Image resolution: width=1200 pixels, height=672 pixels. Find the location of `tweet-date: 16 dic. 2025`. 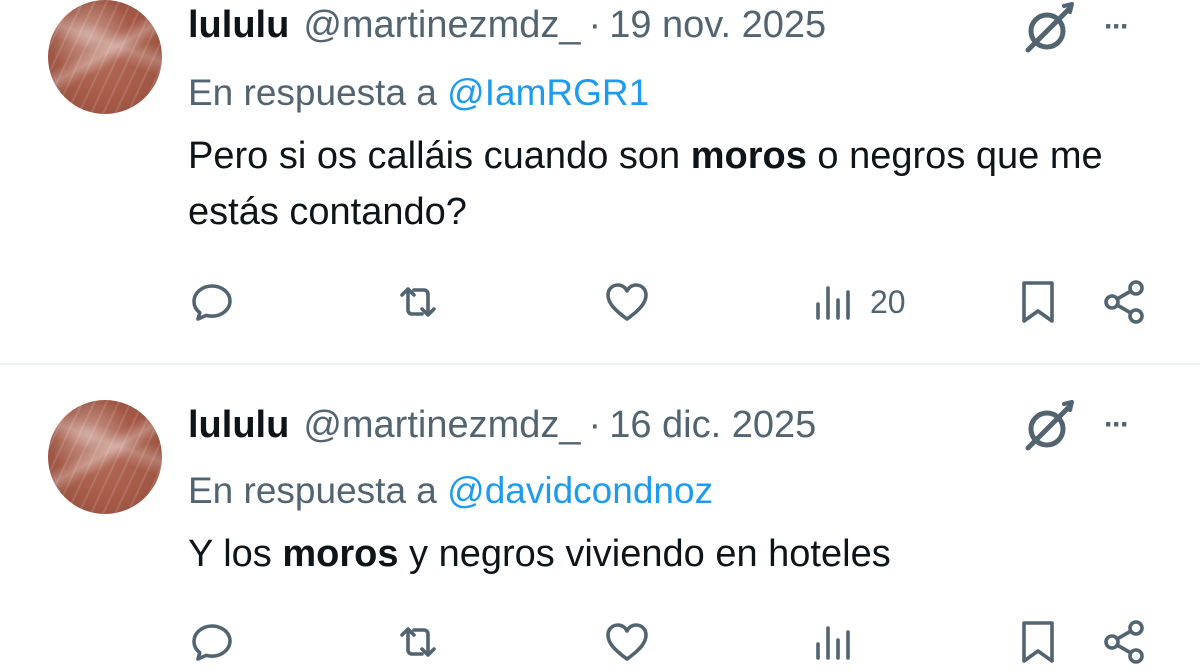

tweet-date: 16 dic. 2025 is located at coordinates (712, 425).